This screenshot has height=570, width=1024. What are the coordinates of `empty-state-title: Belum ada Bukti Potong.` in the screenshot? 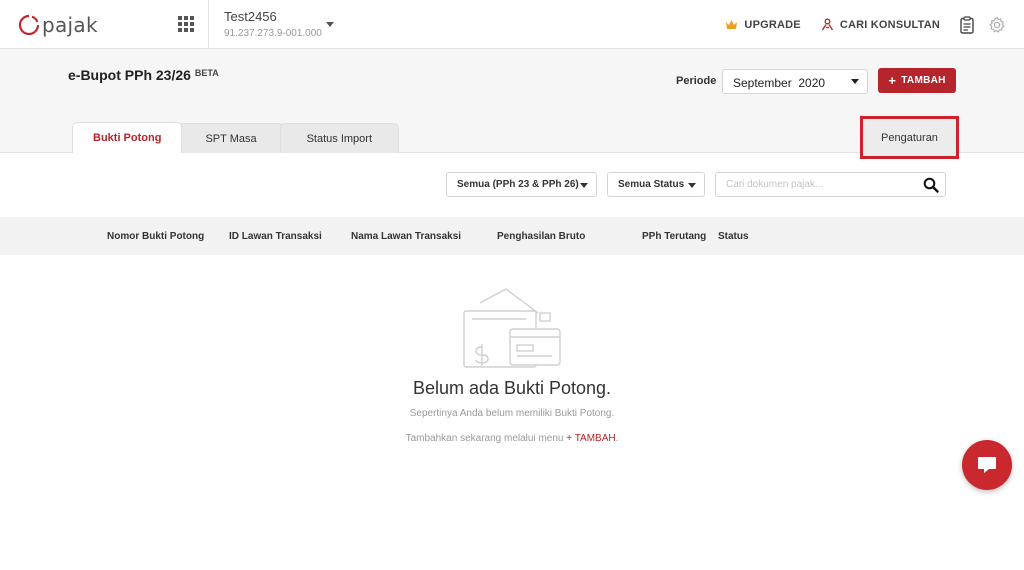 It's located at (512, 388).